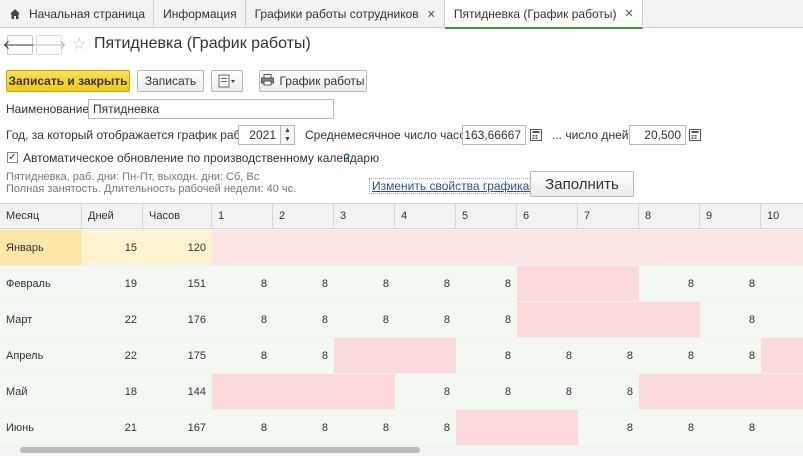  Describe the element at coordinates (41, 392) in the screenshot. I see `month-cell: Май` at that location.